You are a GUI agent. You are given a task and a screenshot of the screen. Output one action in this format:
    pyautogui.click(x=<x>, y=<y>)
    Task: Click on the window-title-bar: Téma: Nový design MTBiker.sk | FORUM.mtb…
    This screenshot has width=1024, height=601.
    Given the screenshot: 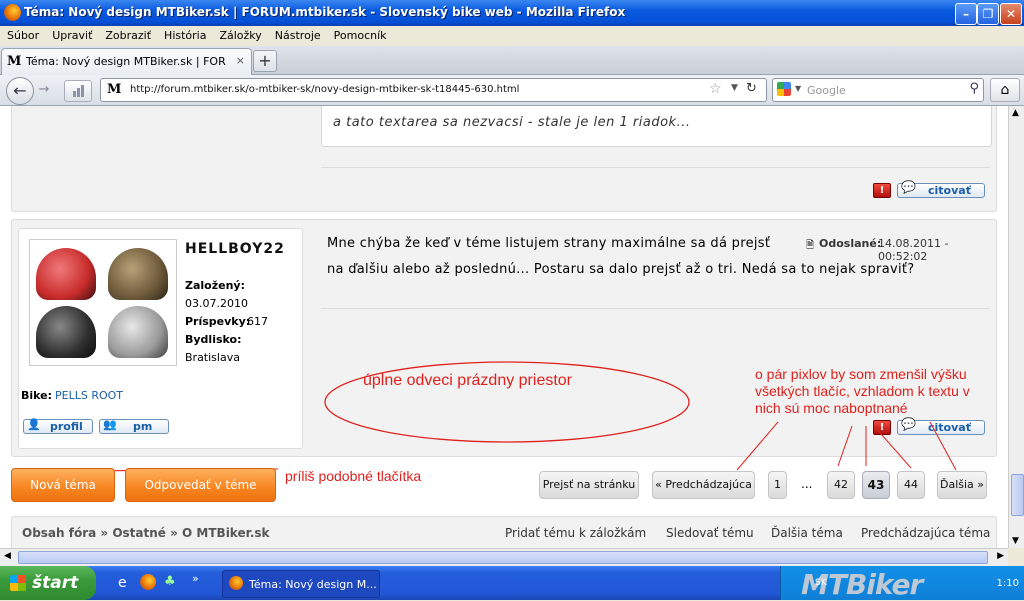 What is the action you would take?
    pyautogui.click(x=512, y=13)
    